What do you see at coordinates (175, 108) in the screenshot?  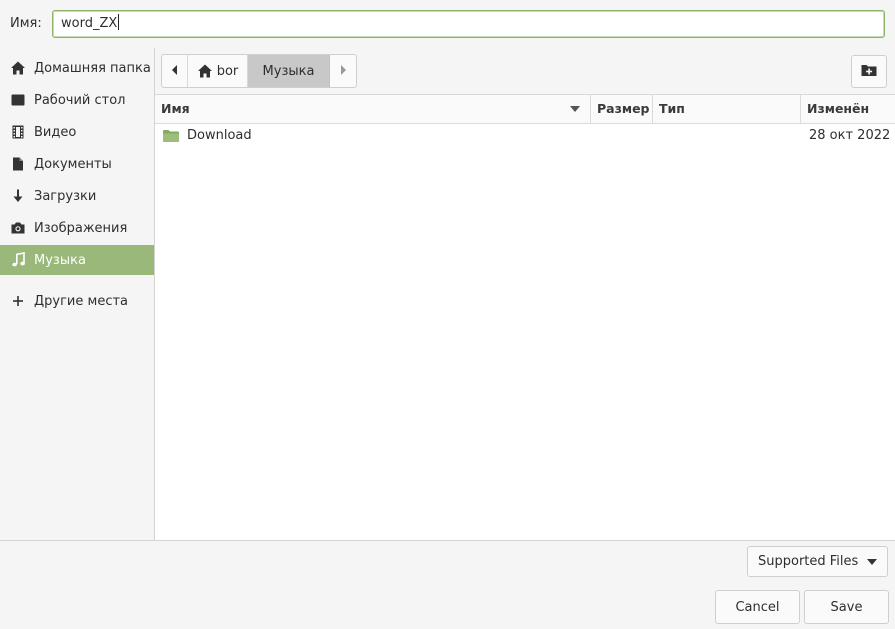 I see `column-header-label: Имя` at bounding box center [175, 108].